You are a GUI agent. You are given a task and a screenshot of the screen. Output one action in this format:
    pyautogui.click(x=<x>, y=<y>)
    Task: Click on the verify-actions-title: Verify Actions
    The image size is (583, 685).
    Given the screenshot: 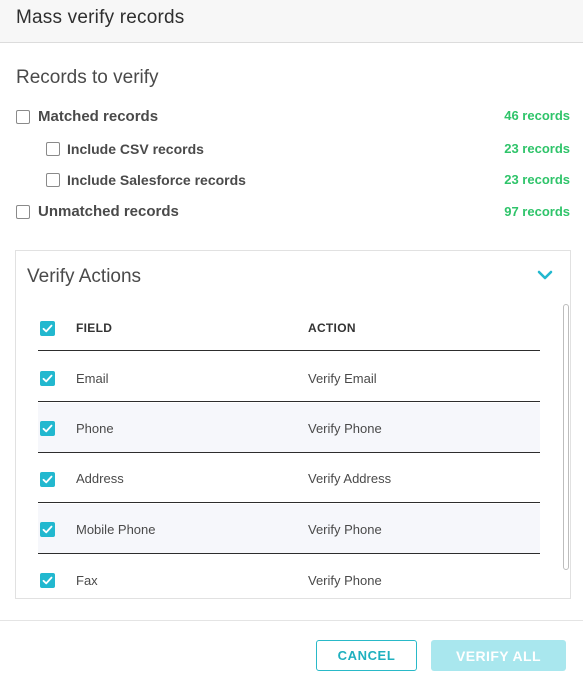 What is the action you would take?
    pyautogui.click(x=84, y=276)
    